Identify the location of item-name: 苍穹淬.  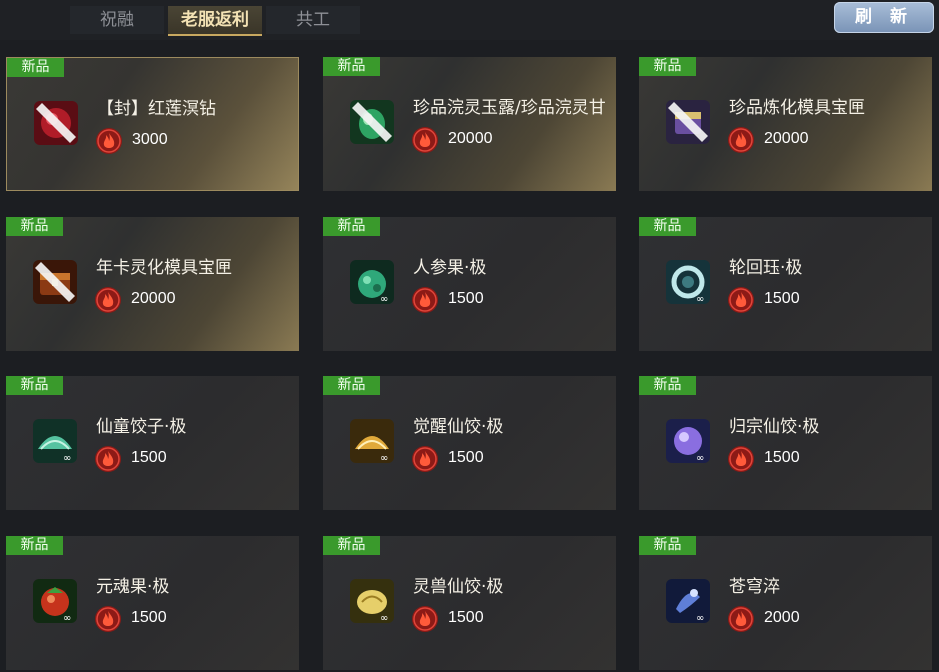
(754, 586).